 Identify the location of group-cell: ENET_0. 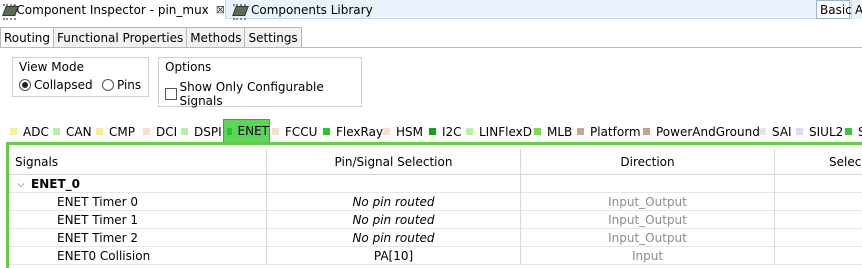
(138, 184).